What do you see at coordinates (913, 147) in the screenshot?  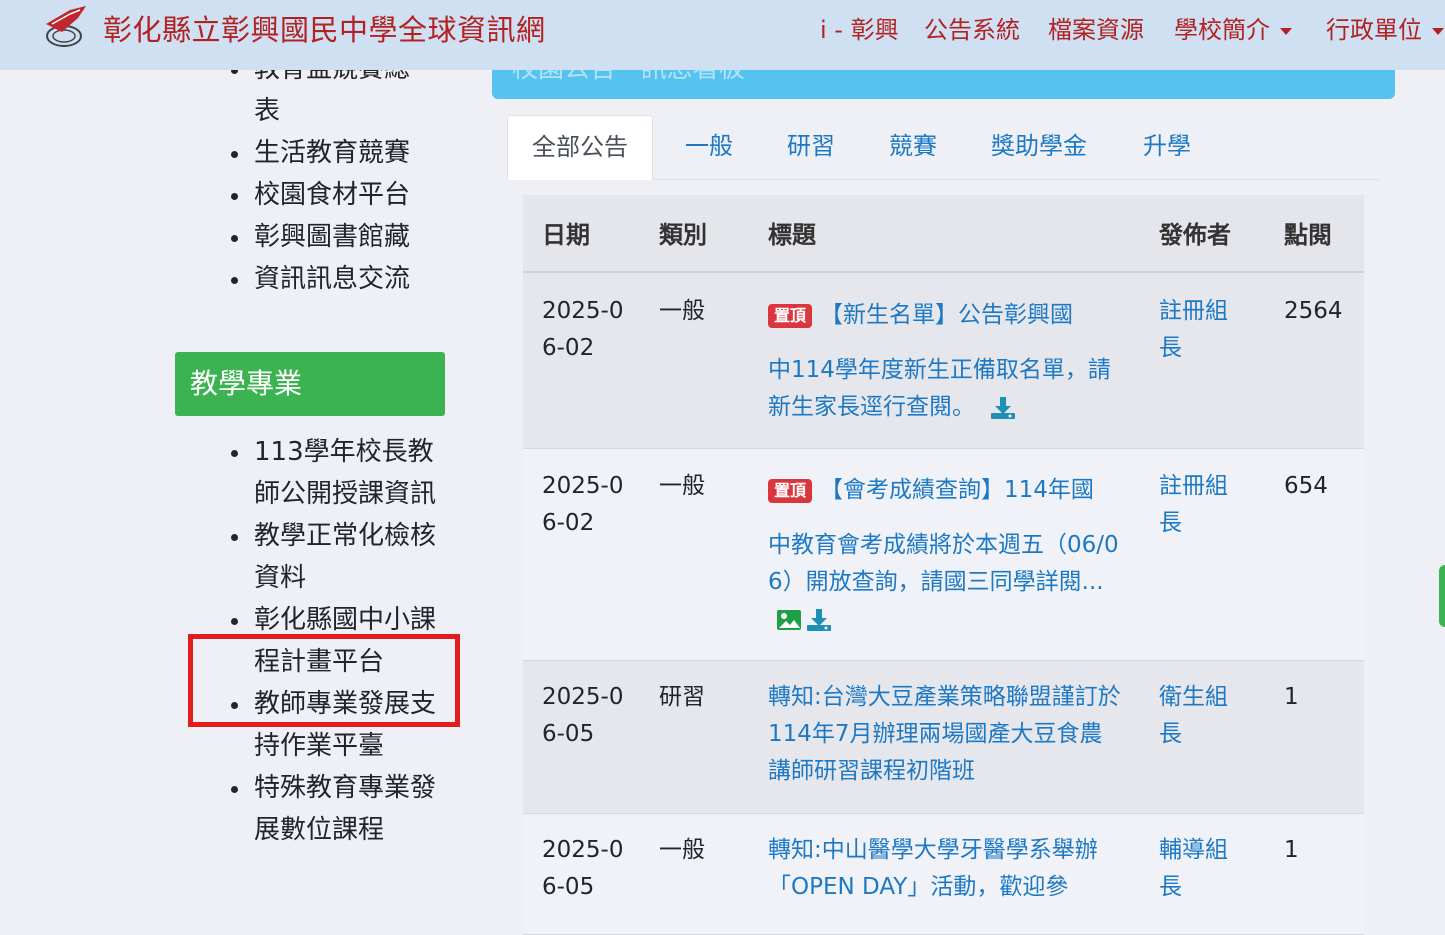 I see `tab-competition: 競賽` at bounding box center [913, 147].